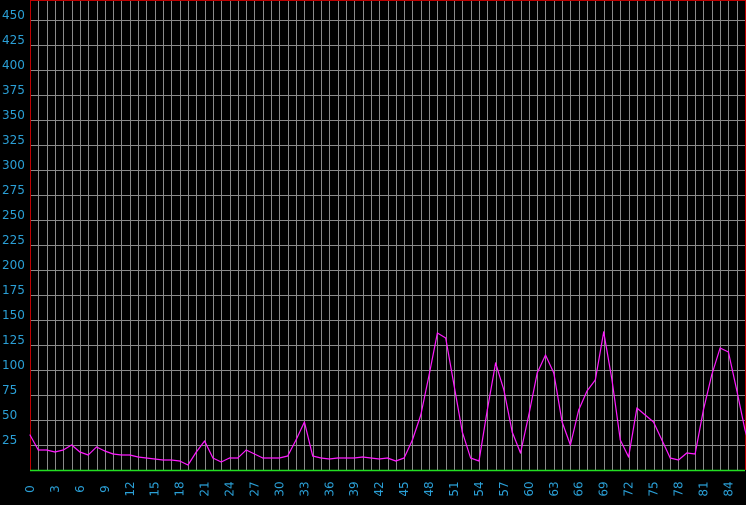  I want to click on x-tick-label: 69, so click(604, 488).